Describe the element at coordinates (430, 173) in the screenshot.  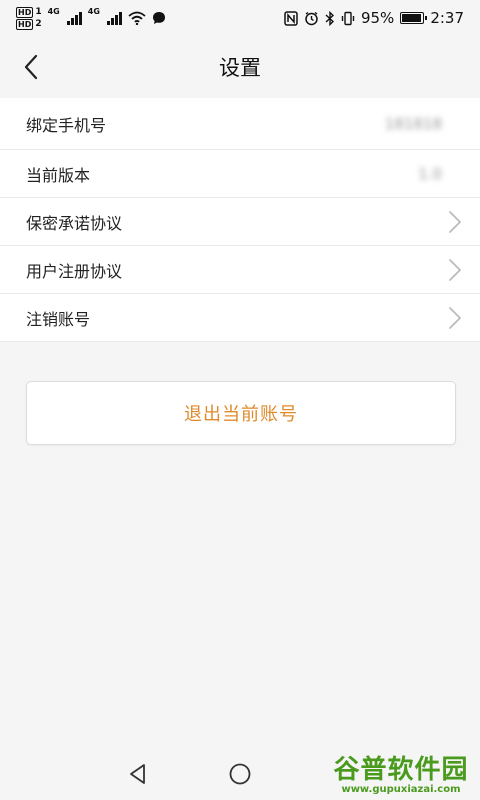
I see `row-value-version: 1.0` at that location.